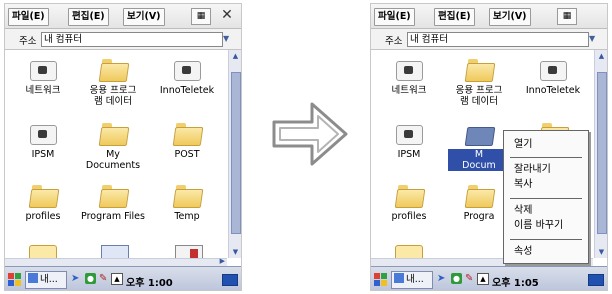 This screenshot has height=294, width=612. I want to click on scroll-right-icon: ▶, so click(222, 261).